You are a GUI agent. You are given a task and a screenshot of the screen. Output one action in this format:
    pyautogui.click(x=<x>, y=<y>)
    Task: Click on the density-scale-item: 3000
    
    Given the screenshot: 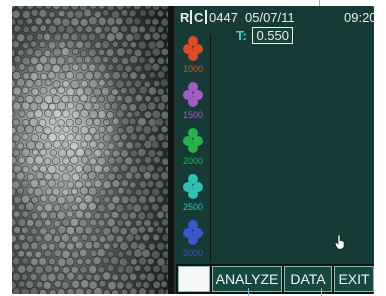 What is the action you would take?
    pyautogui.click(x=193, y=240)
    